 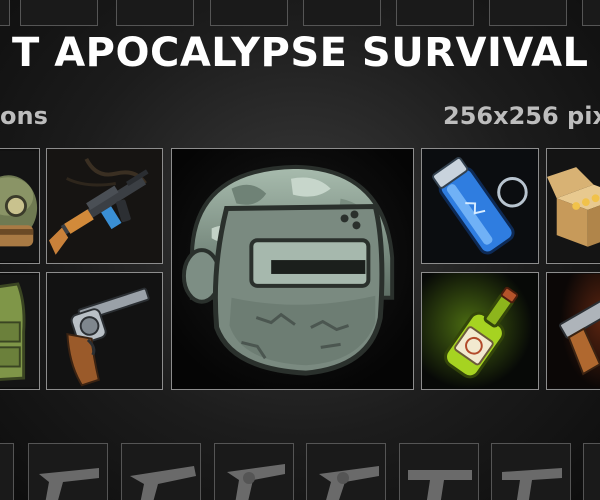 I want to click on molotov-bottle-icon, so click(x=480, y=331).